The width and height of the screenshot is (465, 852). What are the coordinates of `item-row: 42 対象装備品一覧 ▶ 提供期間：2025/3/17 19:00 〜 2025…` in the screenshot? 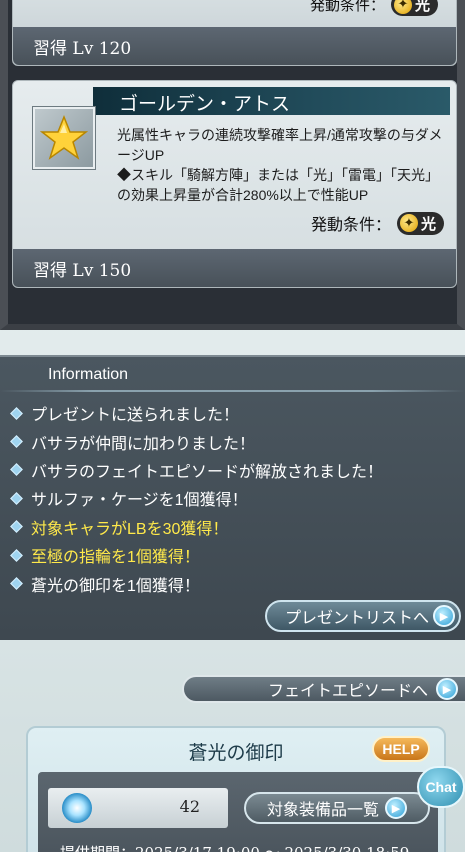 It's located at (238, 812).